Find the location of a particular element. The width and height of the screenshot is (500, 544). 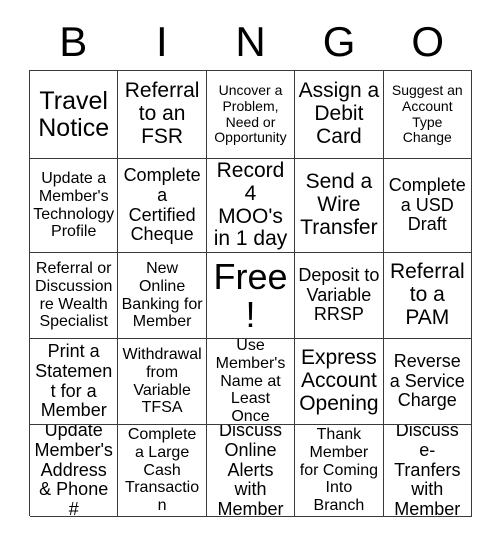

bingo-cell-label: Uncover a Problem, Need or Opportunity is located at coordinates (250, 113).